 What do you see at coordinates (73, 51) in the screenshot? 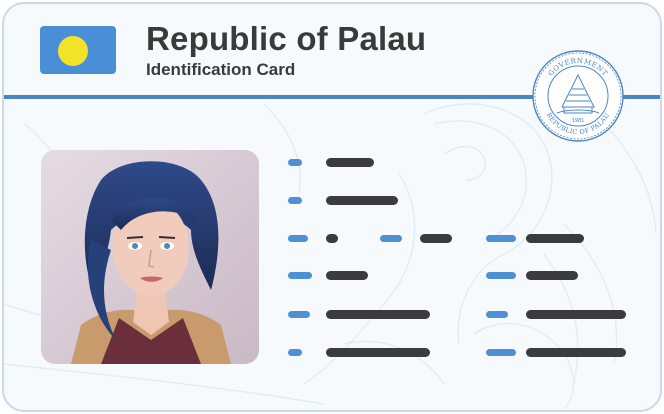
I see `flag-moon` at bounding box center [73, 51].